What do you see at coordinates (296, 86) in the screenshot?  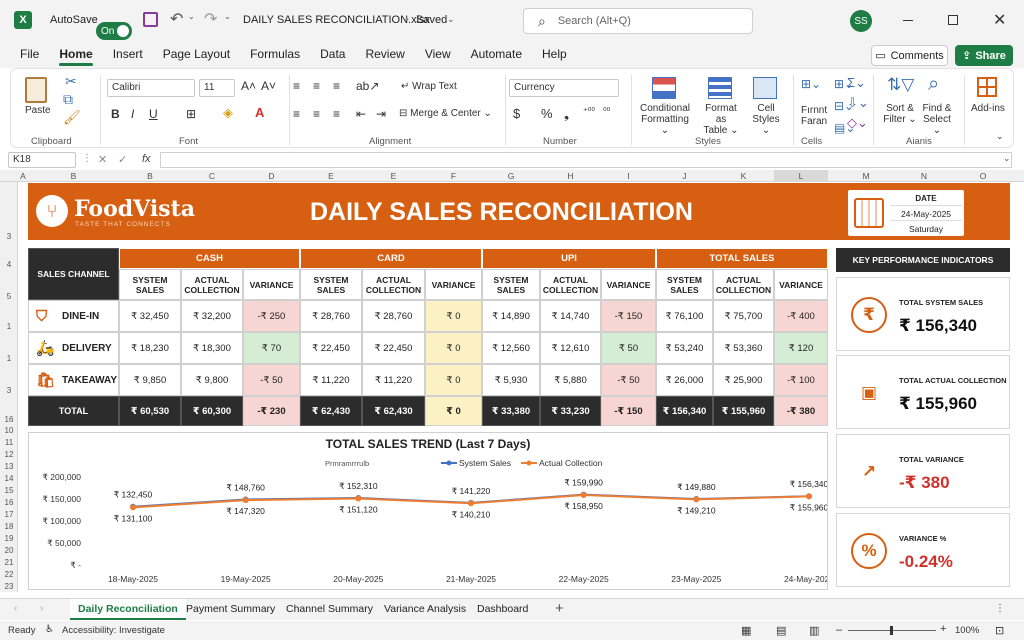 I see `align-top-icon: ≡` at bounding box center [296, 86].